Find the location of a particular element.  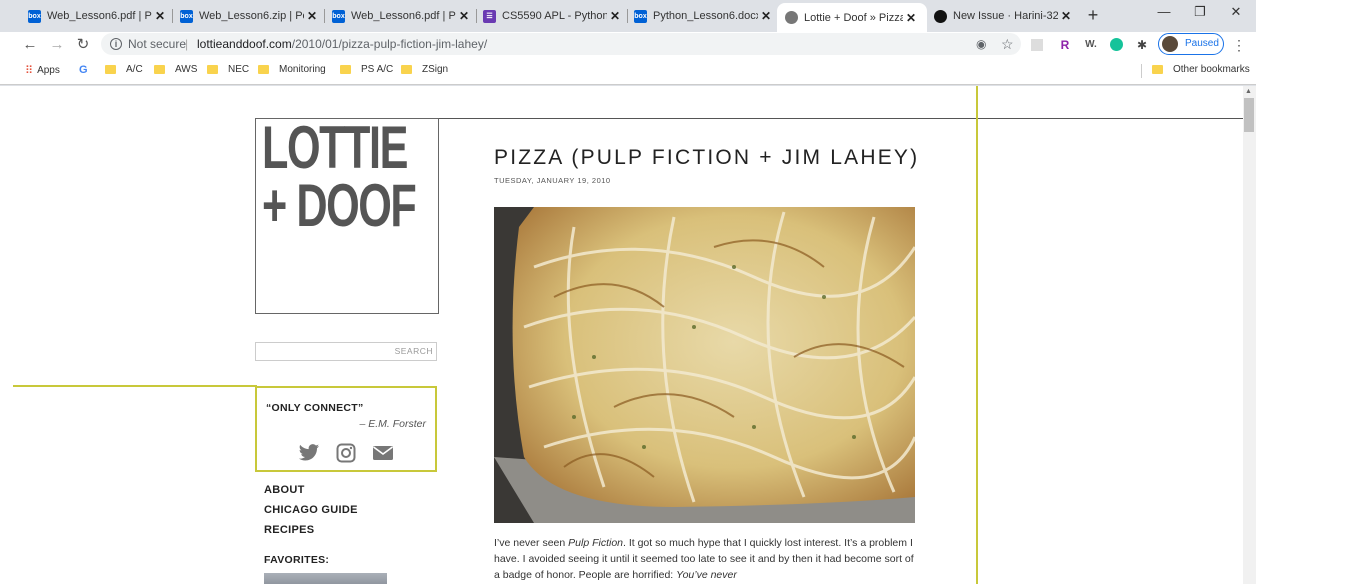

star-icon: ☆ is located at coordinates (1007, 44).